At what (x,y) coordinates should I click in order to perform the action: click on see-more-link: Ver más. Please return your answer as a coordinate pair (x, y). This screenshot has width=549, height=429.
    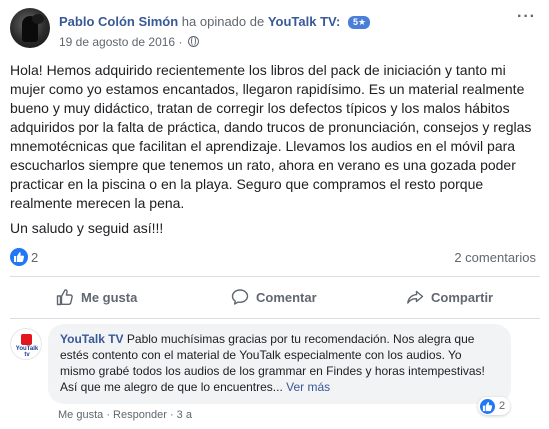
    Looking at the image, I should click on (308, 387).